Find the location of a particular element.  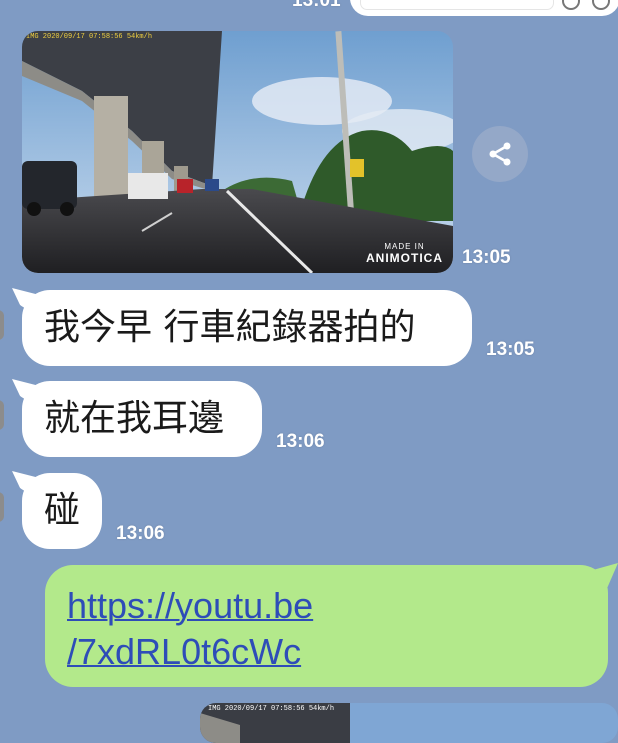

outgoing-message-bubble: https://youtu.be /7xdRL0t6cWc is located at coordinates (326, 626).